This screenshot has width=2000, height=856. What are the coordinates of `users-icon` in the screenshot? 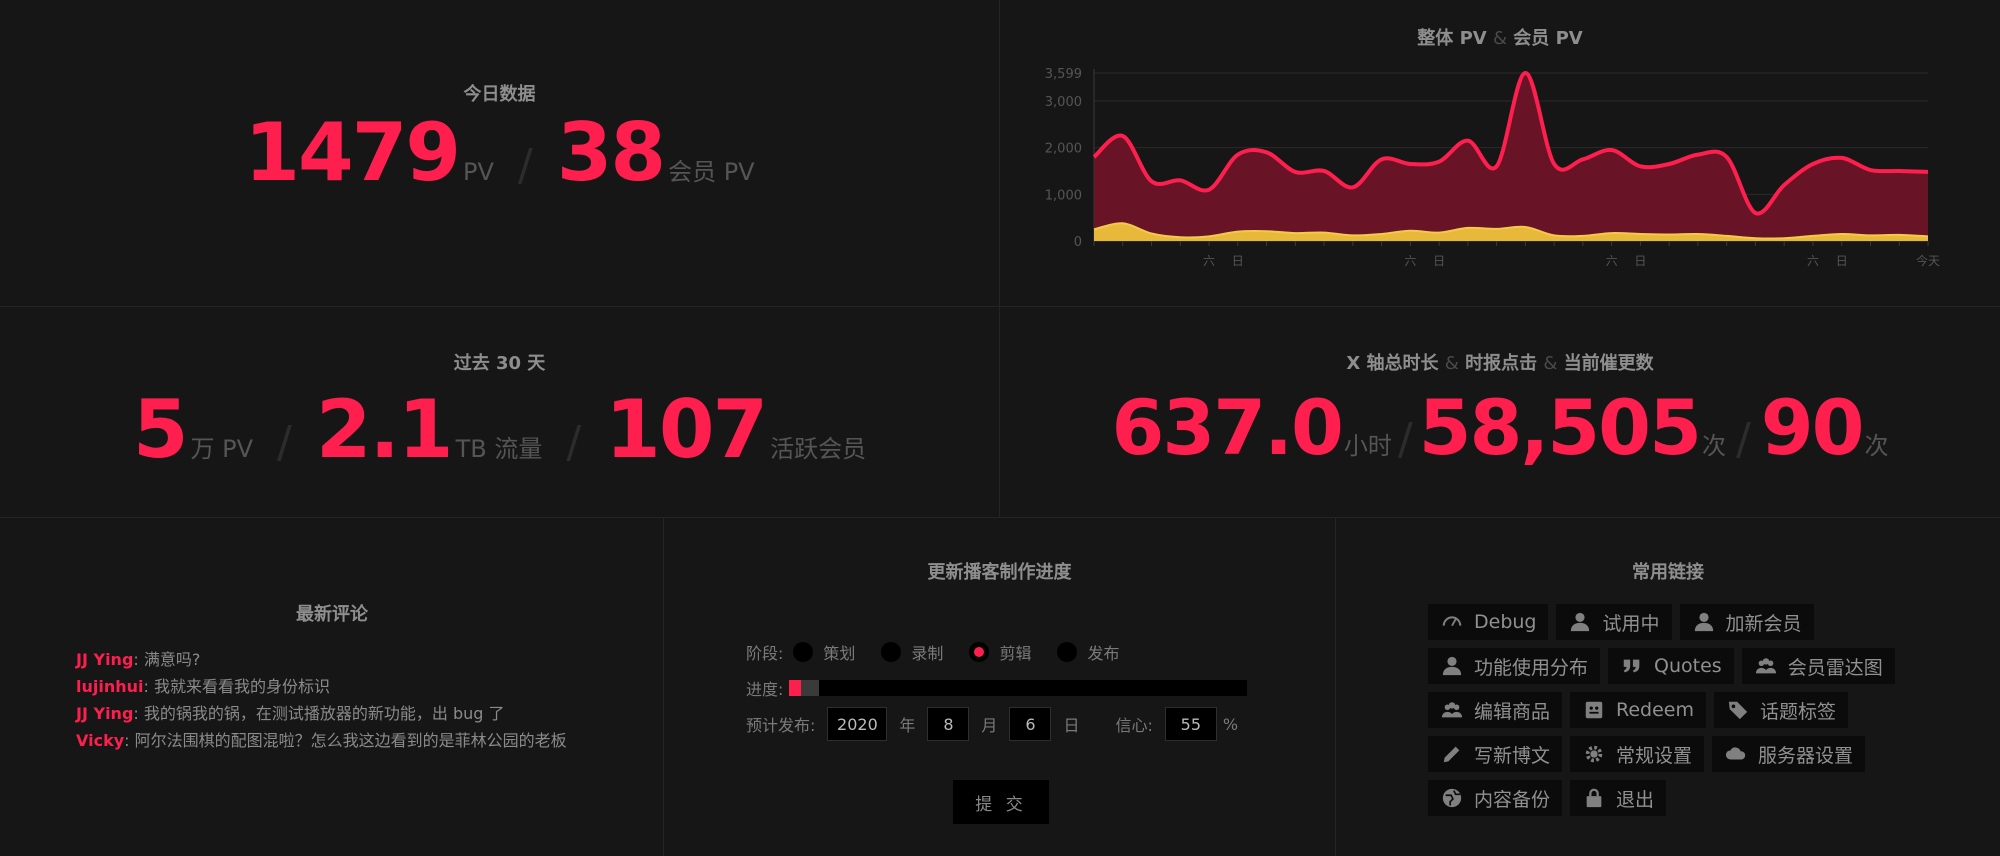 It's located at (1452, 710).